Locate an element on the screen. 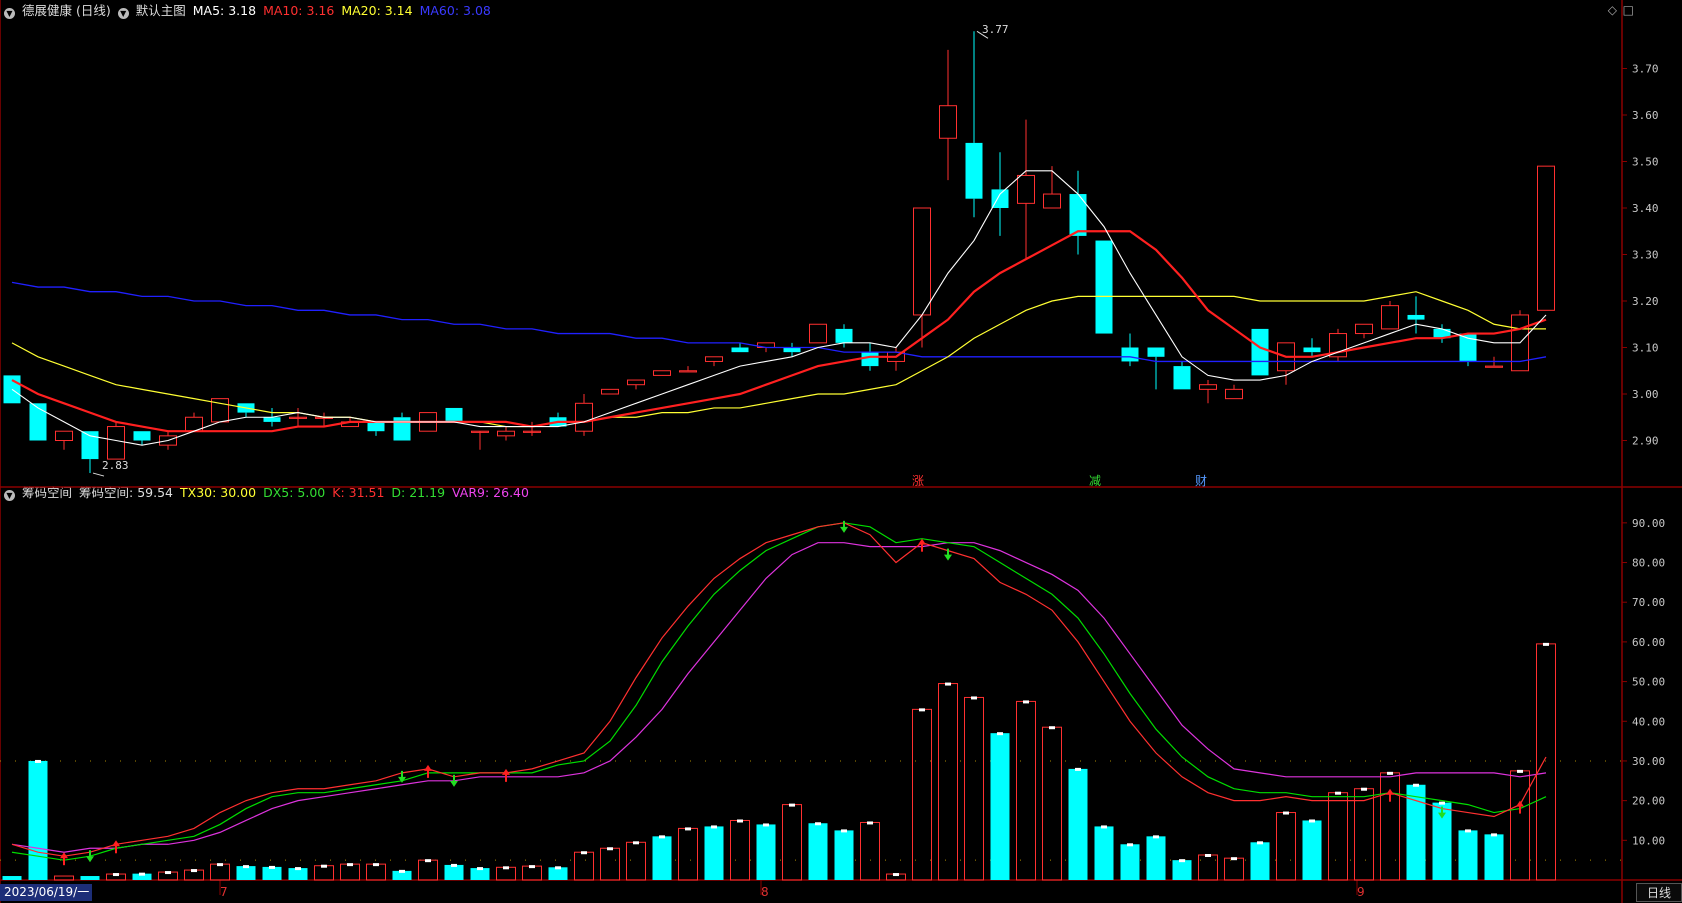 Image resolution: width=1682 pixels, height=903 pixels. low-price-label: 2.83 is located at coordinates (115, 465).